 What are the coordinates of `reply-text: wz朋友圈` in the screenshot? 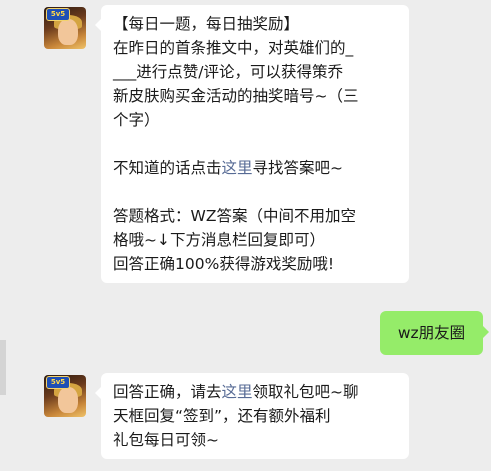 It's located at (431, 333).